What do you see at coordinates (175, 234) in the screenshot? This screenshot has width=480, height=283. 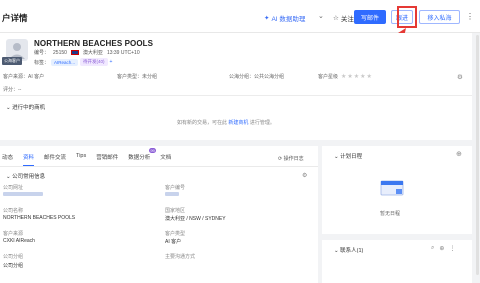 I see `field-label: 客户类型` at bounding box center [175, 234].